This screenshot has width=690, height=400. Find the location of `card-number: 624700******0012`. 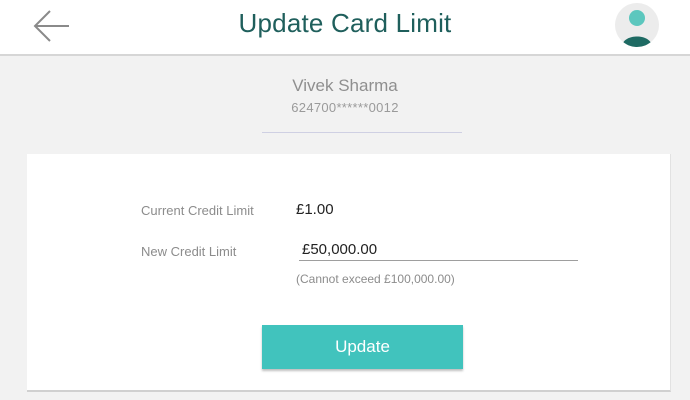

card-number: 624700******0012 is located at coordinates (345, 107).